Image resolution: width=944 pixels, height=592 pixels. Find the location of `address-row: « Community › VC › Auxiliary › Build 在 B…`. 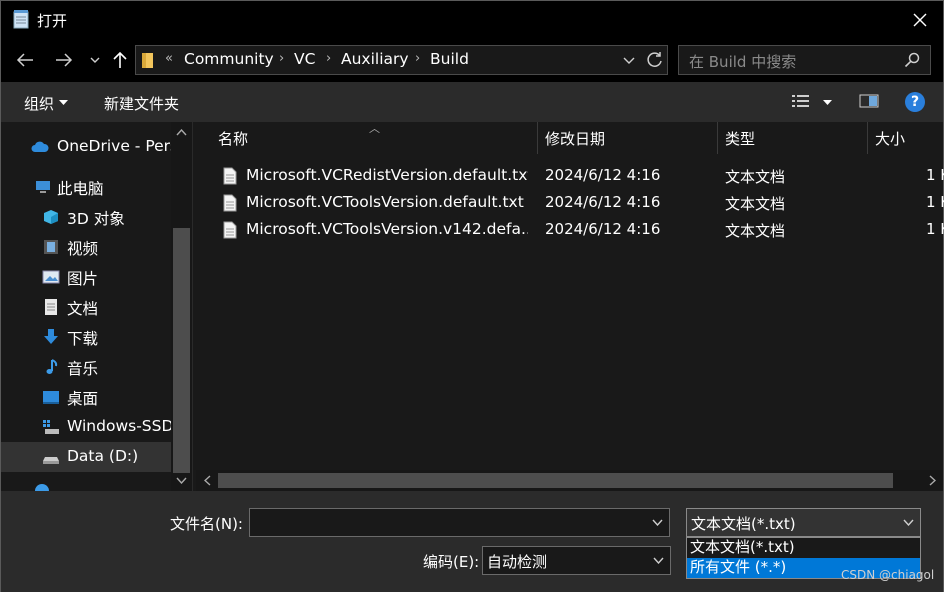

address-row: « Community › VC › Auxiliary › Build 在 B… is located at coordinates (472, 60).